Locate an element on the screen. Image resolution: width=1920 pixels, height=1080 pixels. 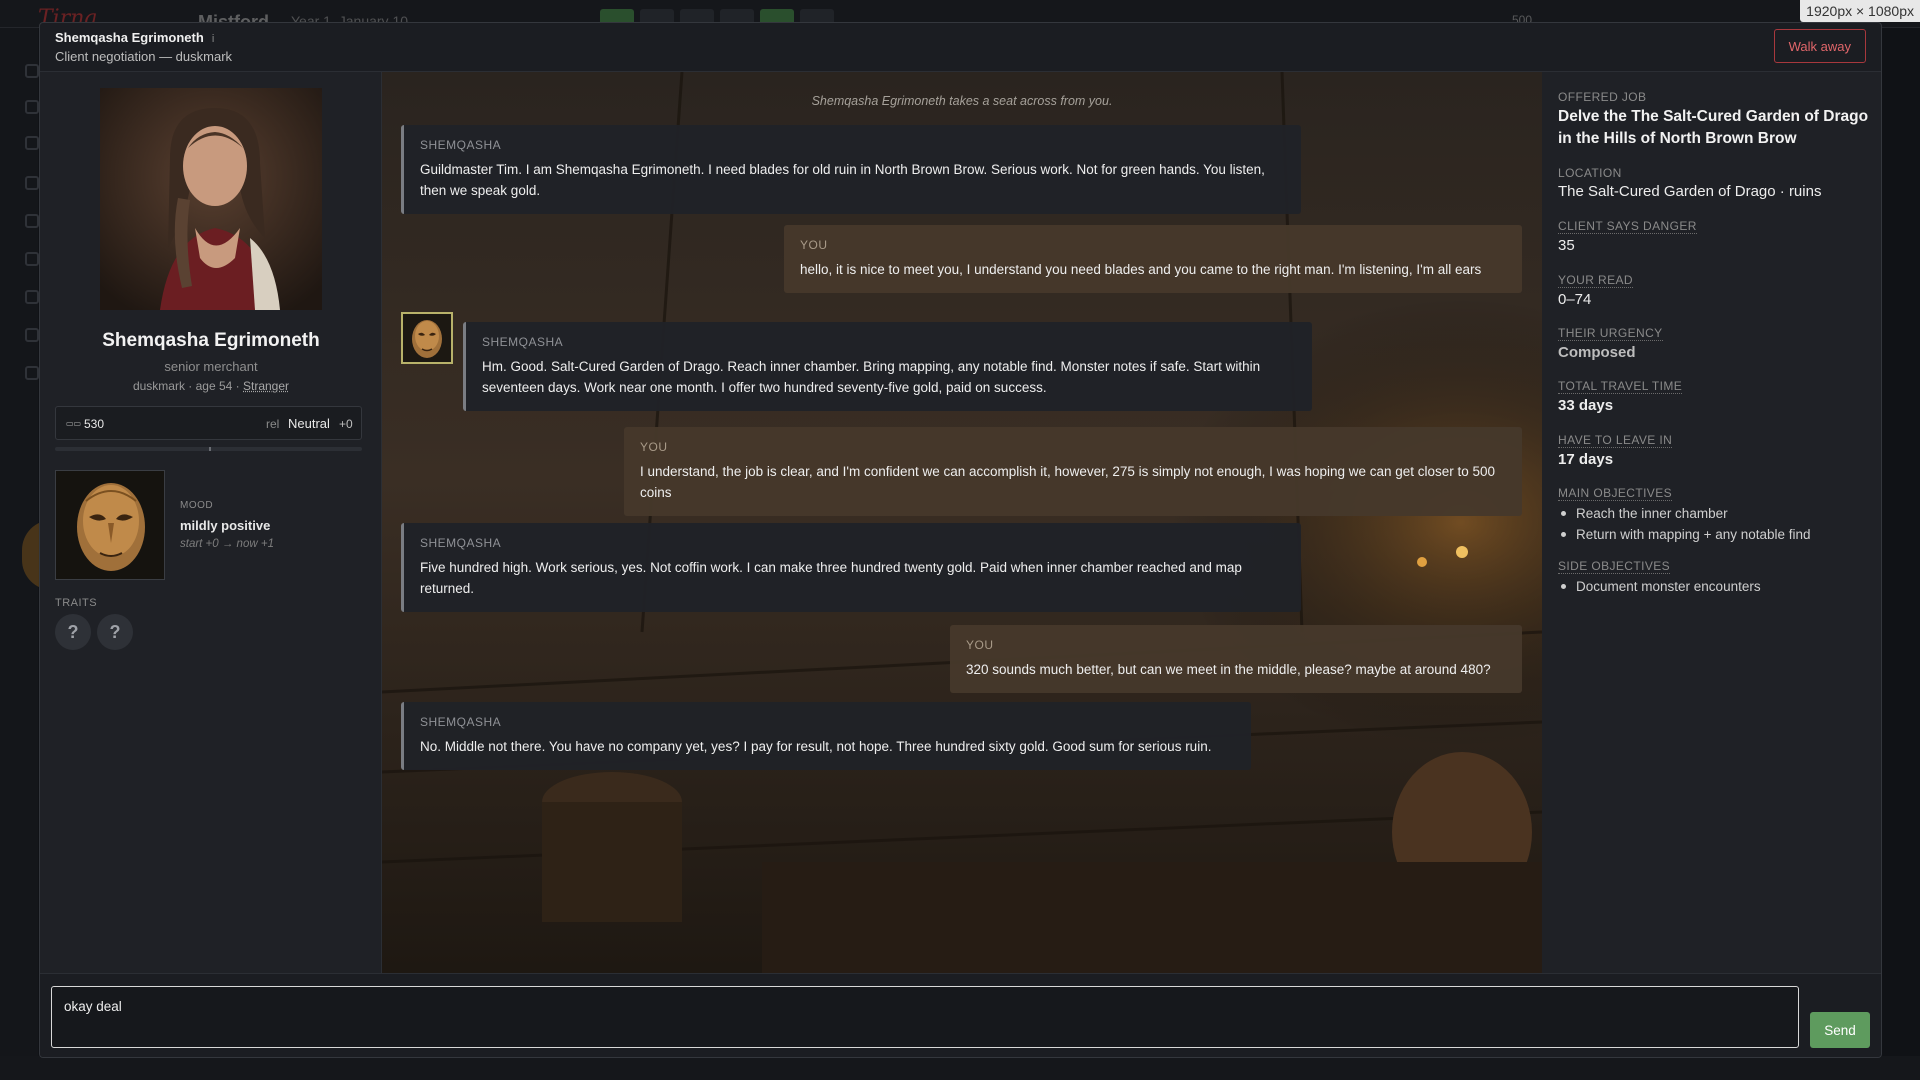
dialog-title-text: Shemqasha Egrimoneth is located at coordinates (129, 37).